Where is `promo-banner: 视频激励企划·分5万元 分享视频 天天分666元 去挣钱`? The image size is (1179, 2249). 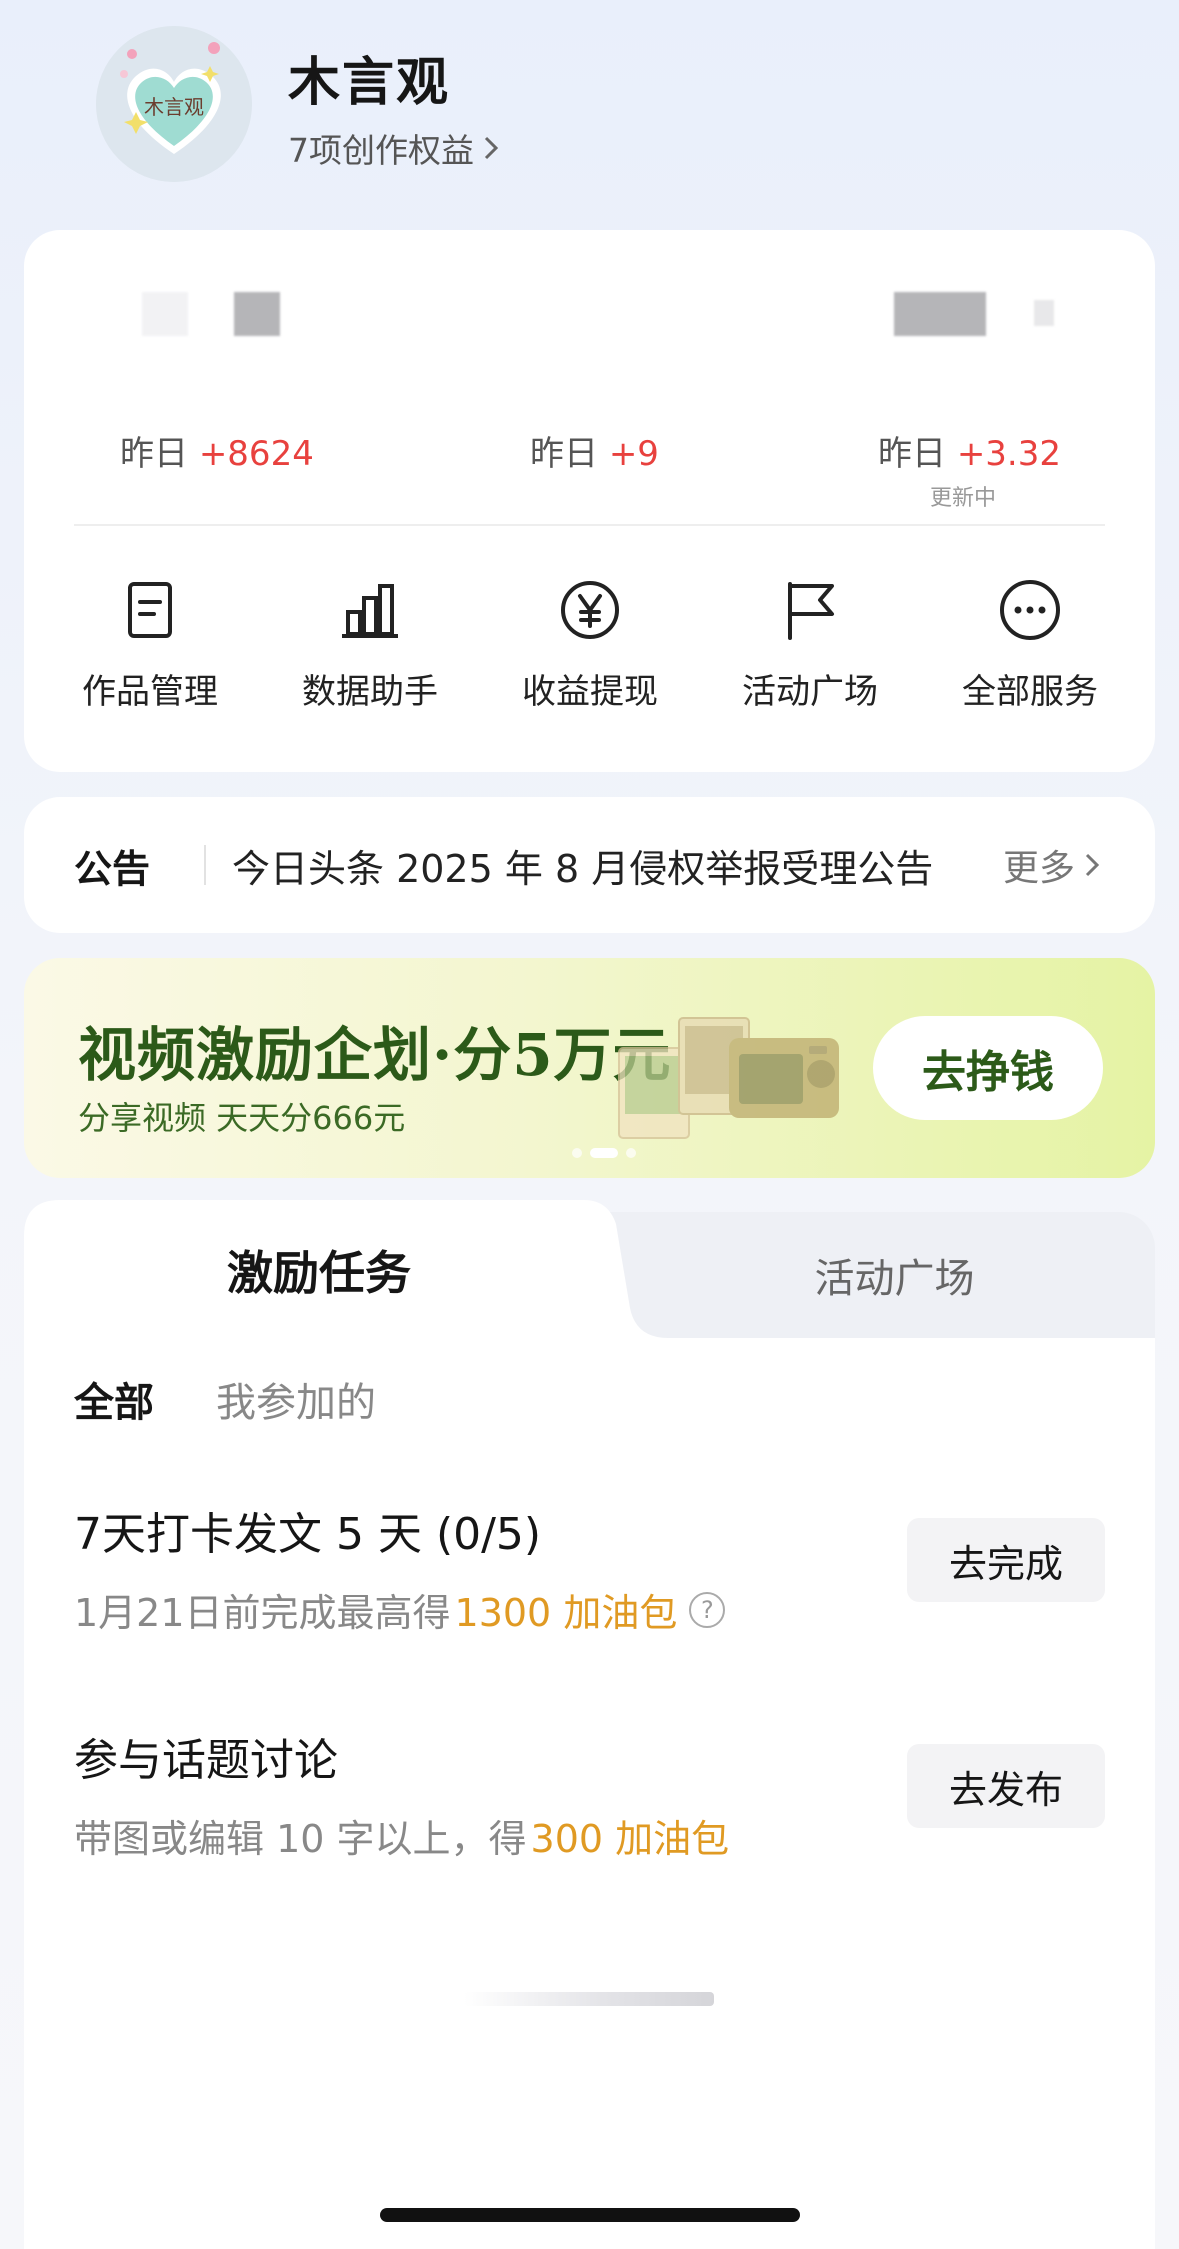 promo-banner: 视频激励企划·分5万元 分享视频 天天分666元 去挣钱 is located at coordinates (589, 1068).